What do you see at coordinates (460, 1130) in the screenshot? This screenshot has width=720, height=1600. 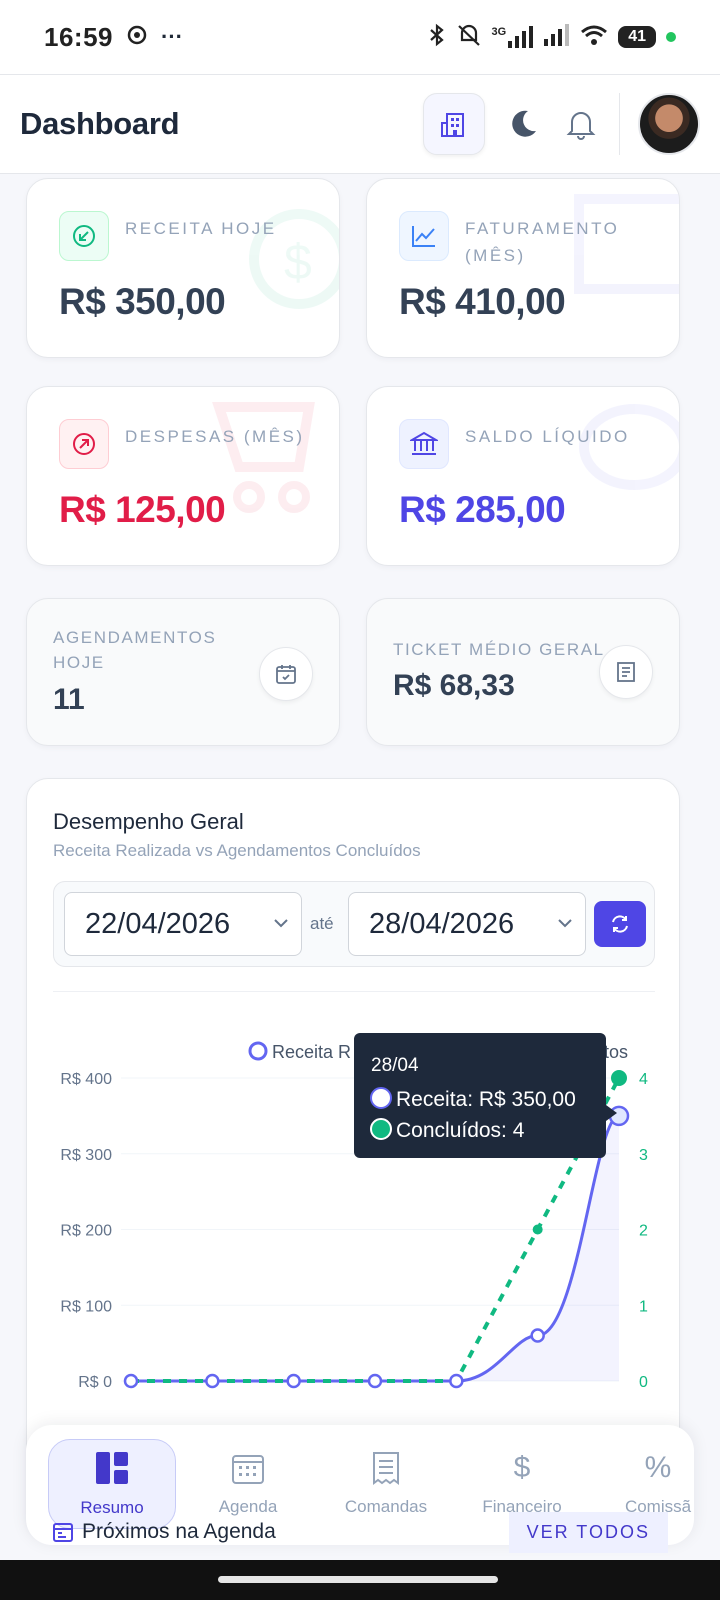 I see `tooltip-concluidos: Concluídos: 4` at bounding box center [460, 1130].